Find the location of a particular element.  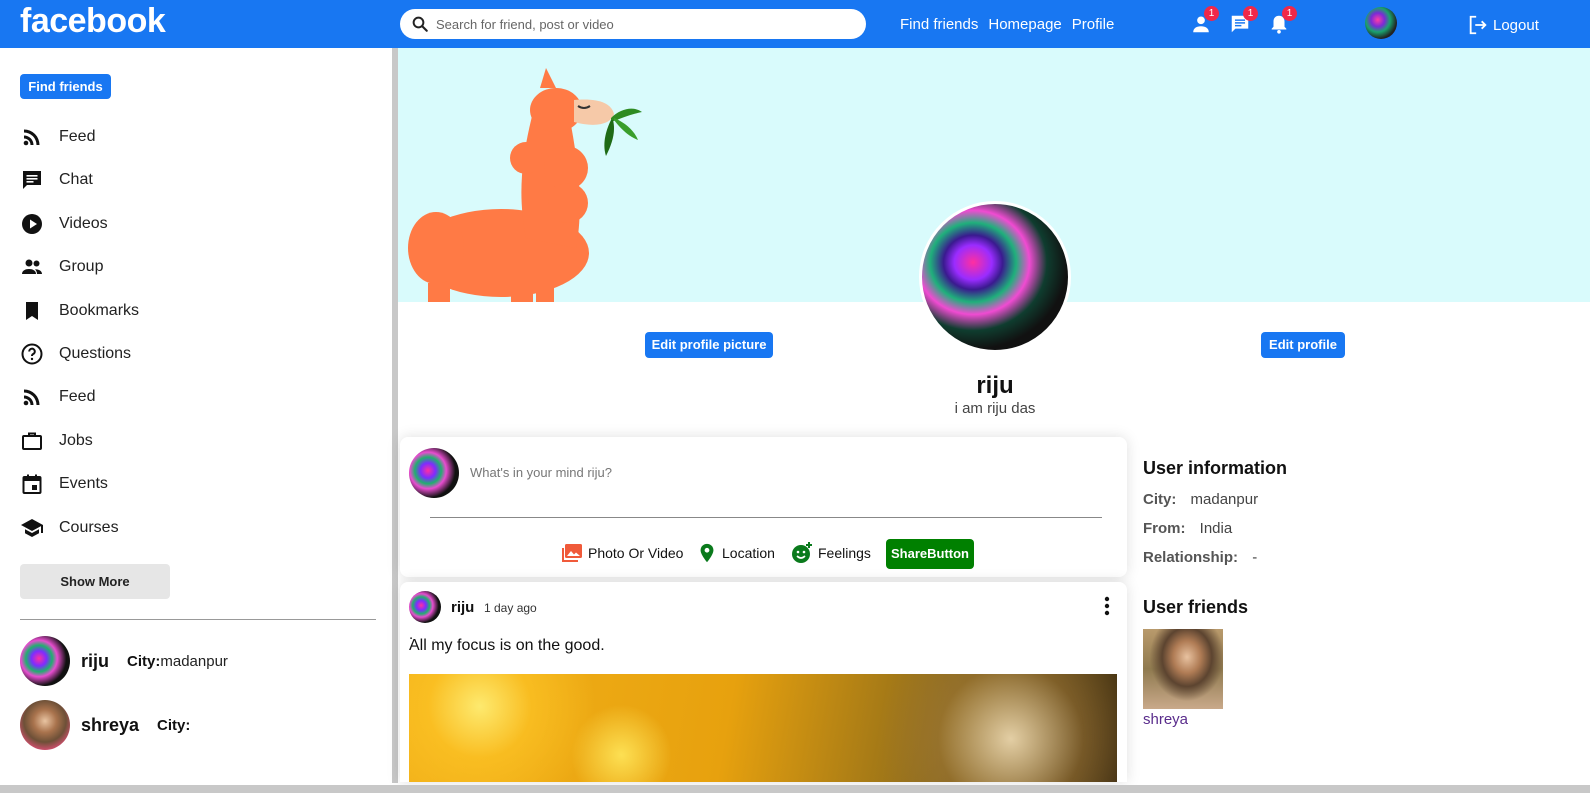

bookmark-icon is located at coordinates (32, 311).